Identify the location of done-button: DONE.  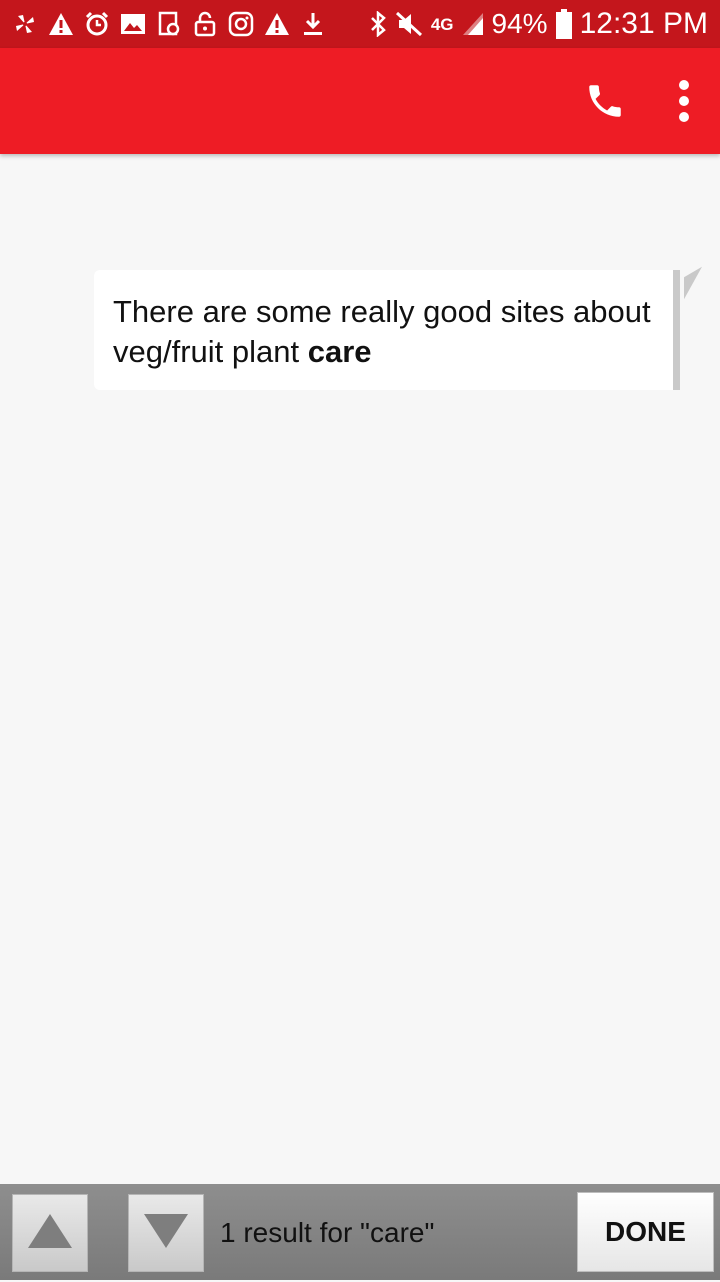
(645, 1232).